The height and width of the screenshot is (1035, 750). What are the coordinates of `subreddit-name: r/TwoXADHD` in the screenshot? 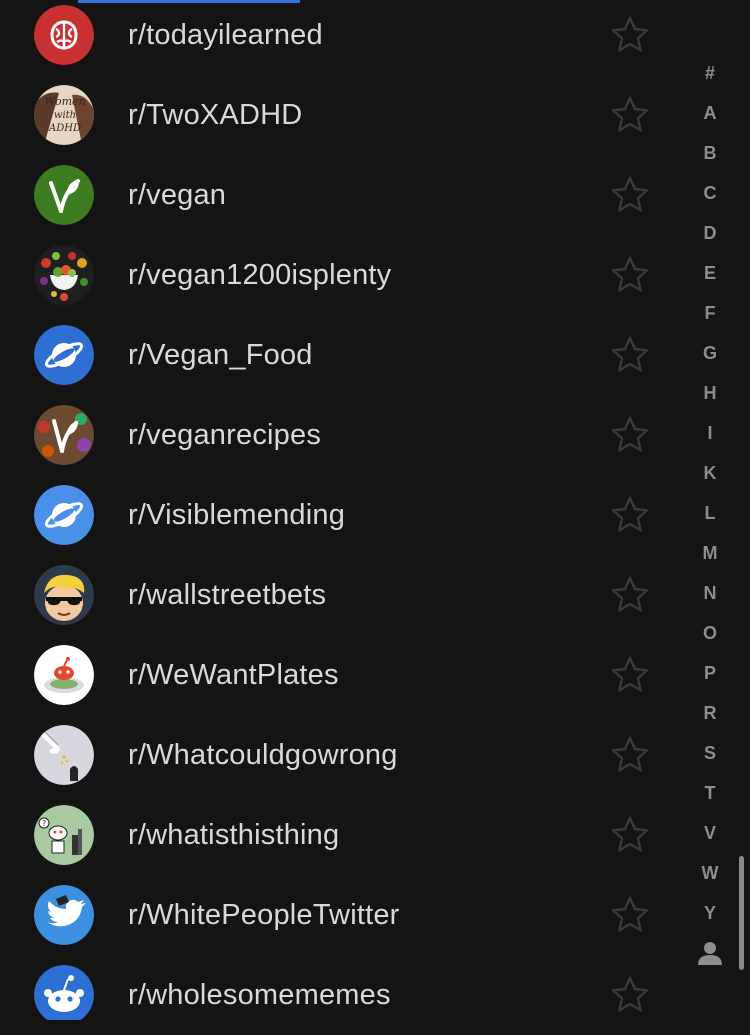 It's located at (215, 115).